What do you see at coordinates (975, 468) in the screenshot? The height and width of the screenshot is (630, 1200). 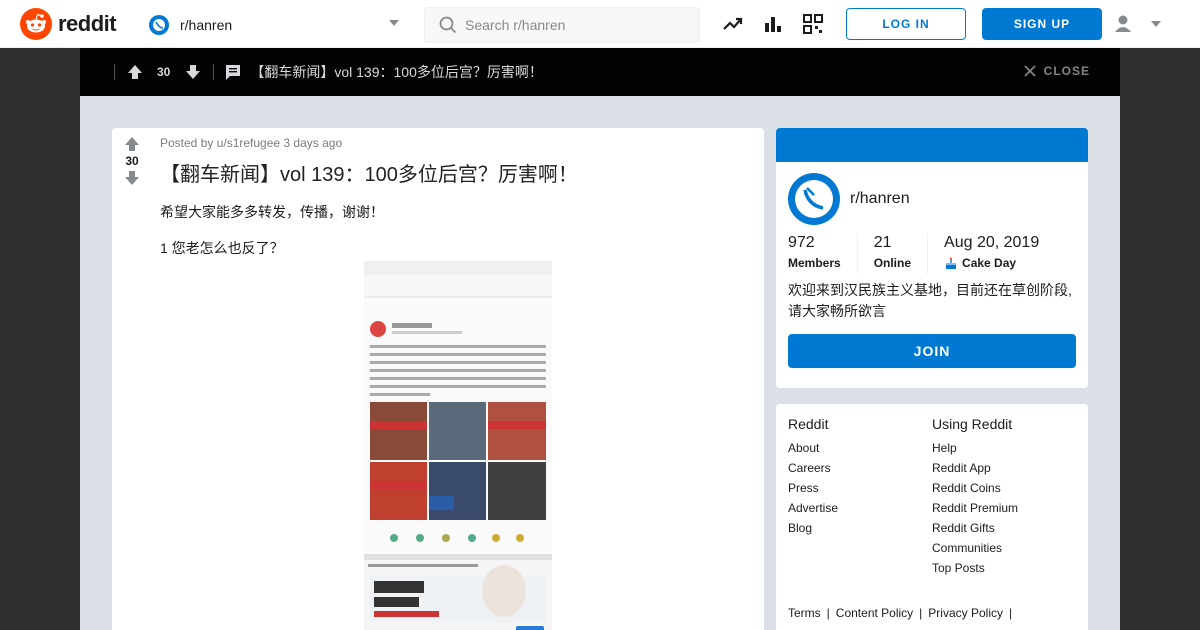 I see `footer-link-reddit-app: Reddit App` at bounding box center [975, 468].